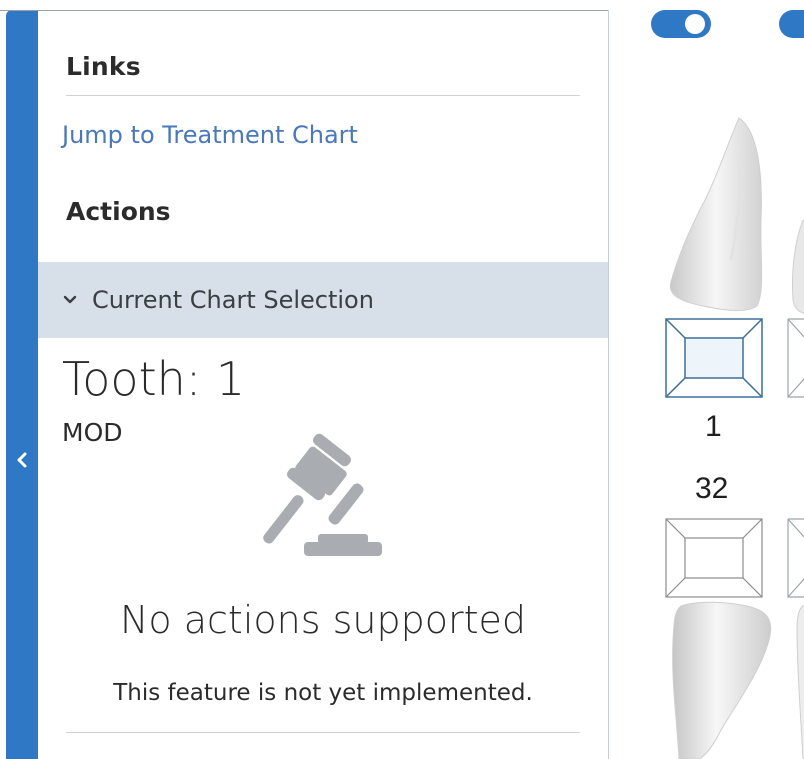 Image resolution: width=804 pixels, height=759 pixels. What do you see at coordinates (681, 24) in the screenshot?
I see `chart-toggle-switch` at bounding box center [681, 24].